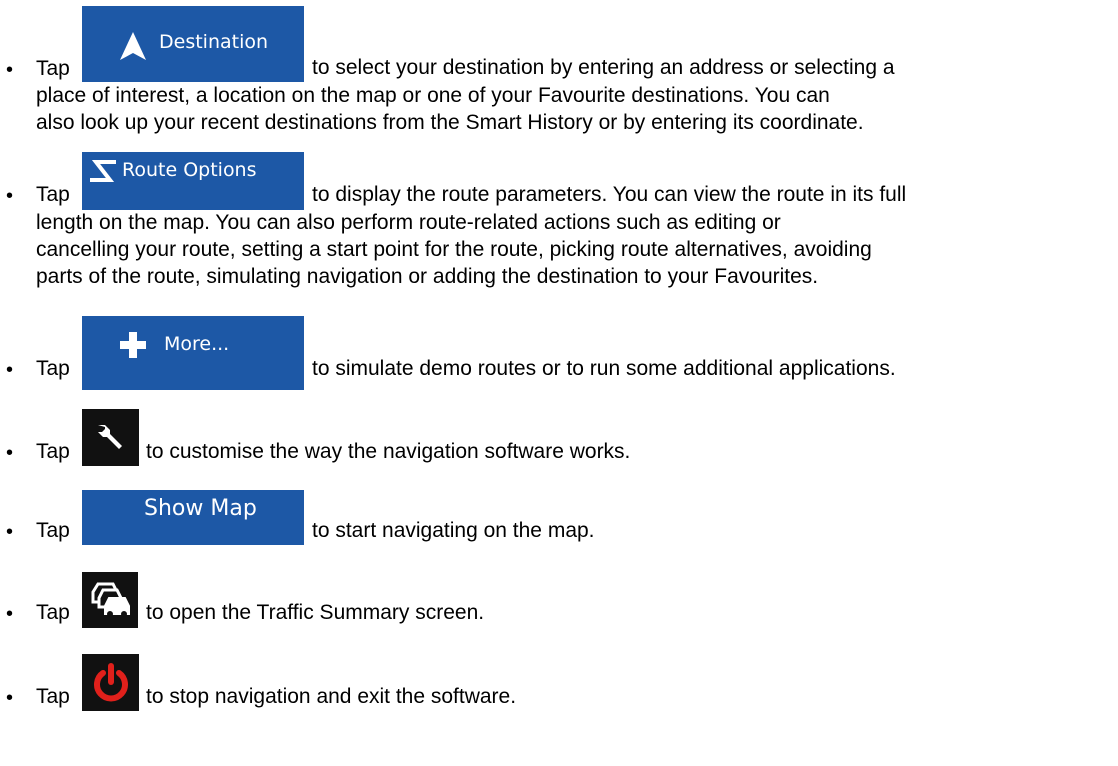  I want to click on route-options-button-label: Route Options, so click(189, 170).